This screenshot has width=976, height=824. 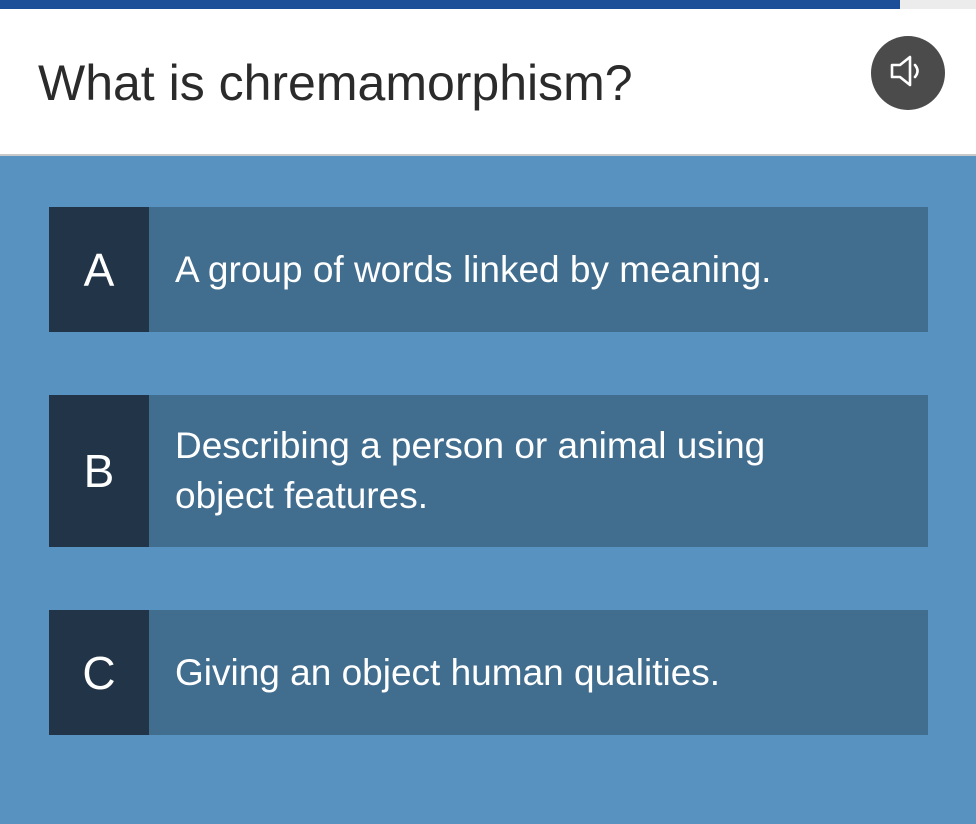 What do you see at coordinates (99, 471) in the screenshot?
I see `answer-letter: B` at bounding box center [99, 471].